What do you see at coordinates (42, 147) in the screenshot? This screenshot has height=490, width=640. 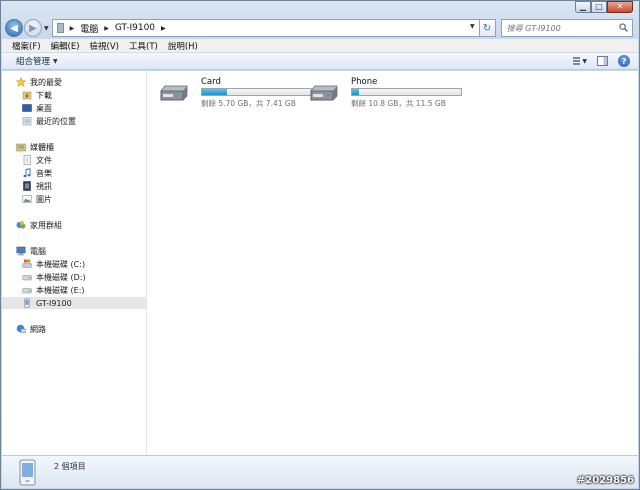 I see `nav-libraries-label: 媒體櫃` at bounding box center [42, 147].